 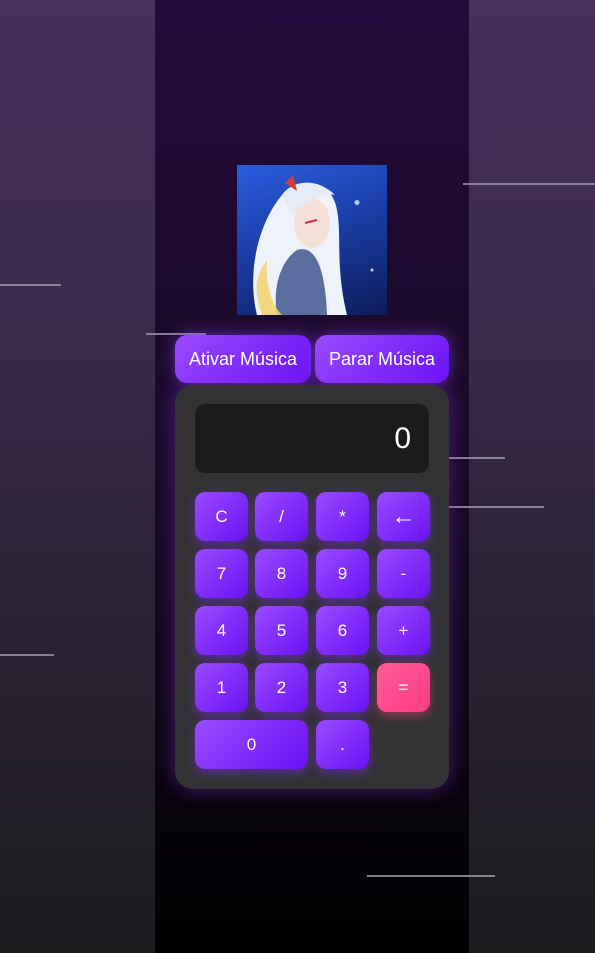 I want to click on backspace-button: ←, so click(x=403, y=516).